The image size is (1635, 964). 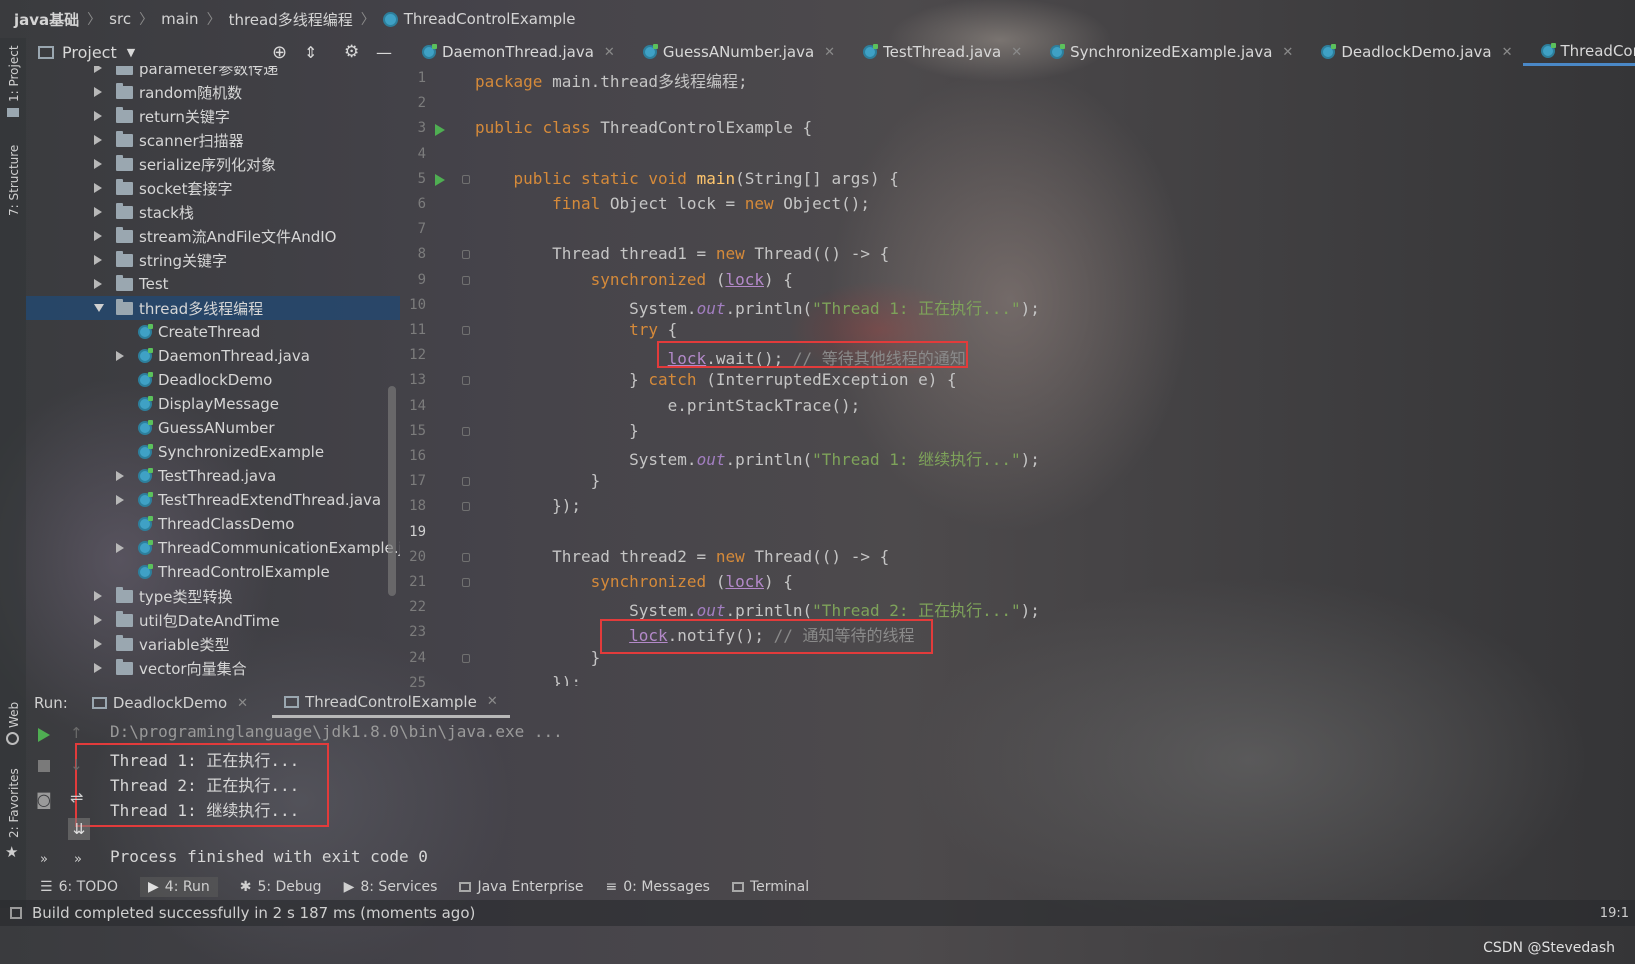 What do you see at coordinates (682, 253) in the screenshot?
I see `code-line: Thread thread1 = new Thread(() -> {` at bounding box center [682, 253].